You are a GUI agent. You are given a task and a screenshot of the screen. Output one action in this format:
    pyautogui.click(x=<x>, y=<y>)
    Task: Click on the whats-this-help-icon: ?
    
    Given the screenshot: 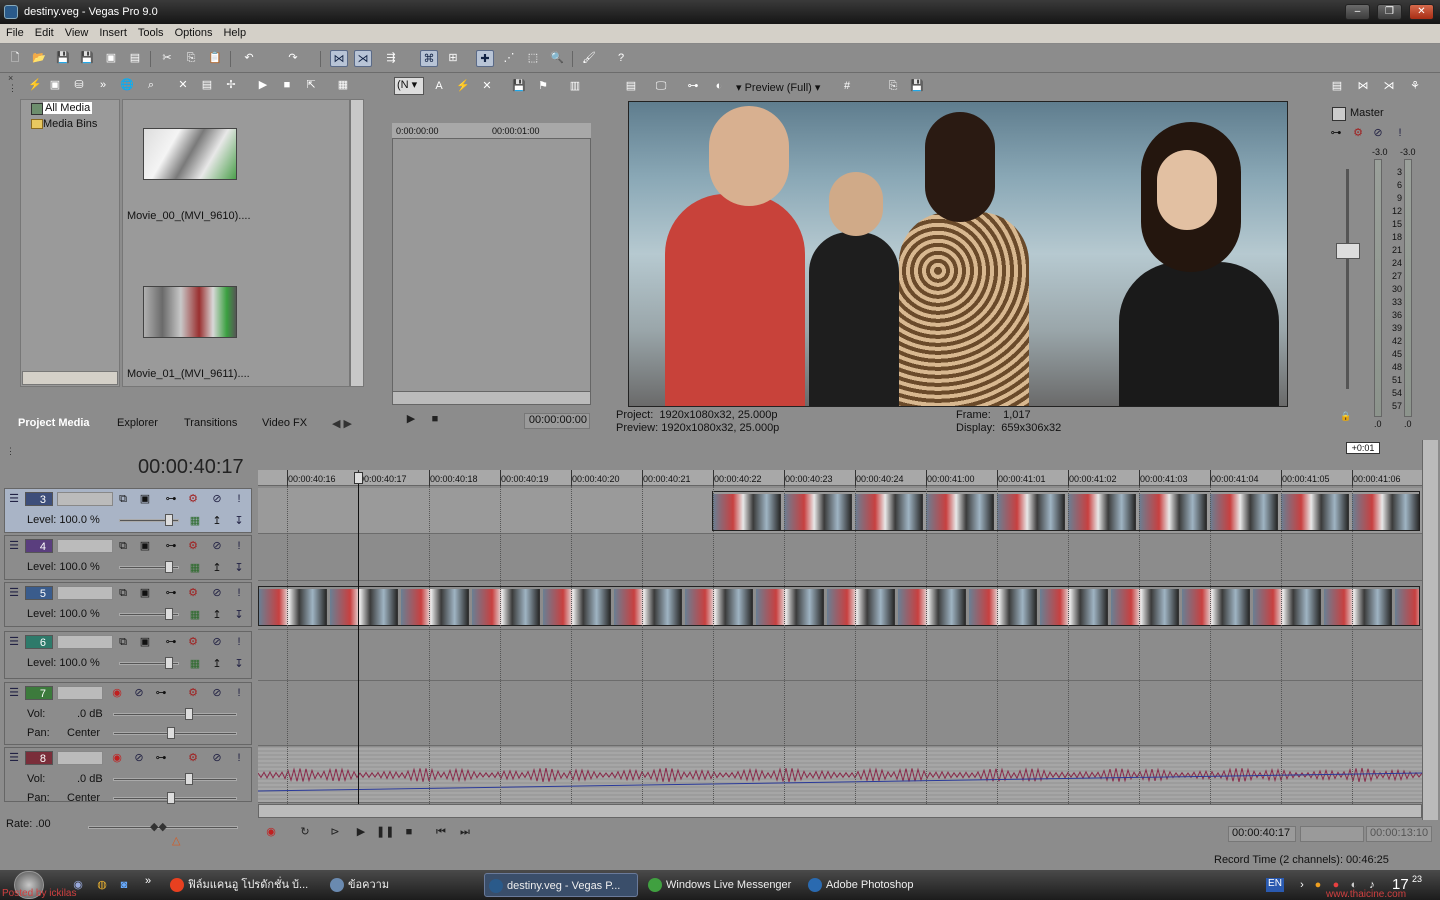 What is the action you would take?
    pyautogui.click(x=621, y=58)
    